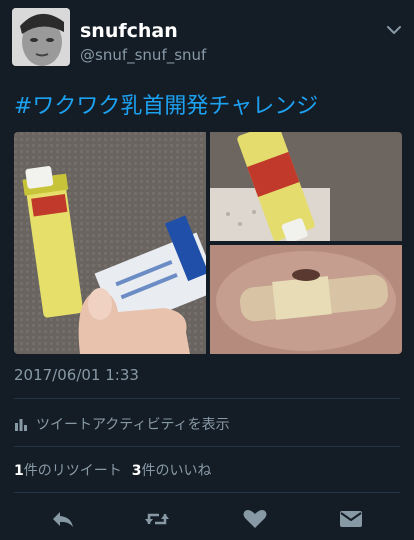 Image resolution: width=414 pixels, height=540 pixels. What do you see at coordinates (176, 471) in the screenshot?
I see `like-count-label: 件のいいね` at bounding box center [176, 471].